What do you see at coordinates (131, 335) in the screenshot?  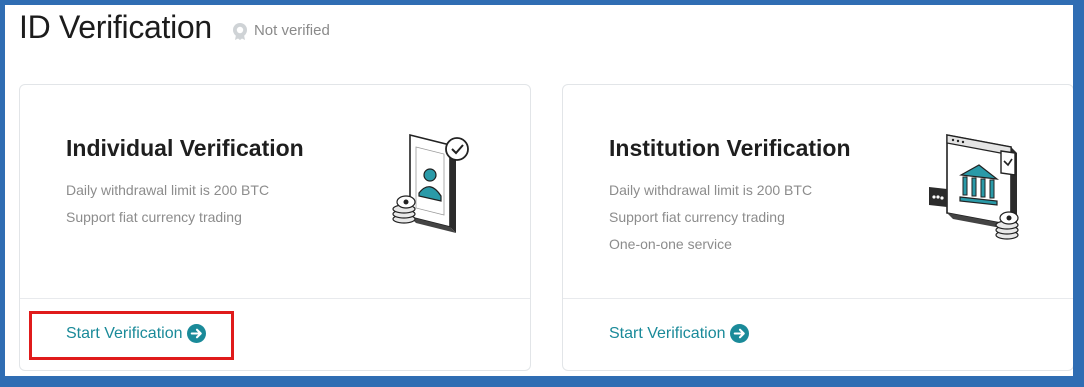 I see `highlight-box` at bounding box center [131, 335].